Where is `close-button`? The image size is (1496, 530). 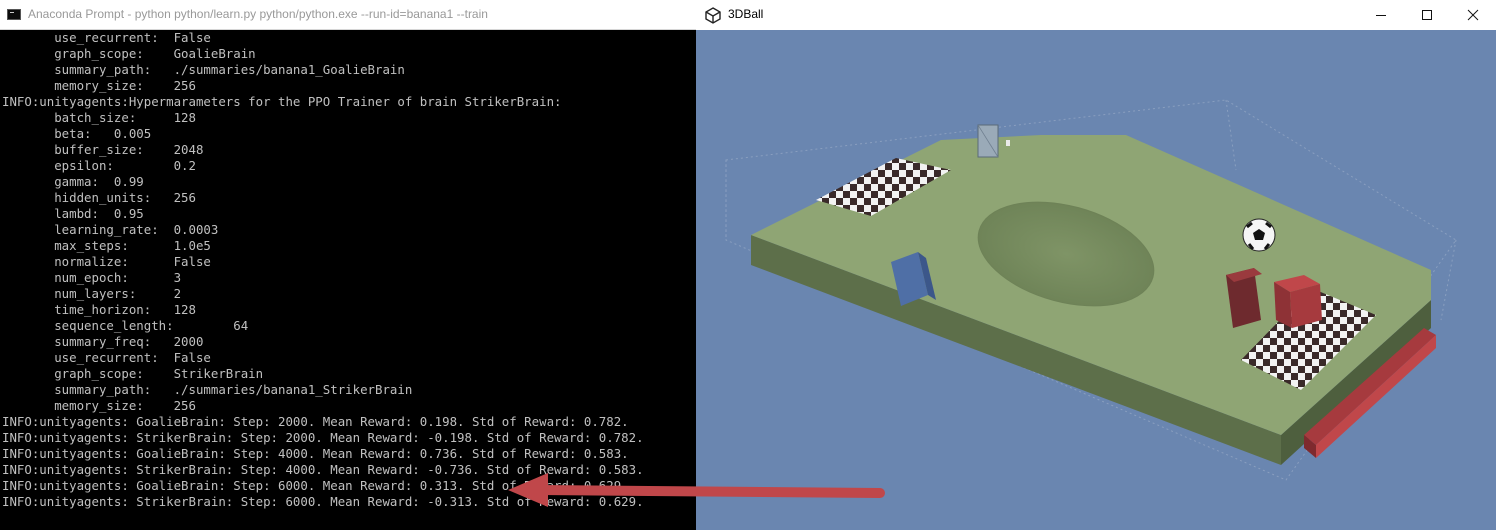
close-button is located at coordinates (1473, 15).